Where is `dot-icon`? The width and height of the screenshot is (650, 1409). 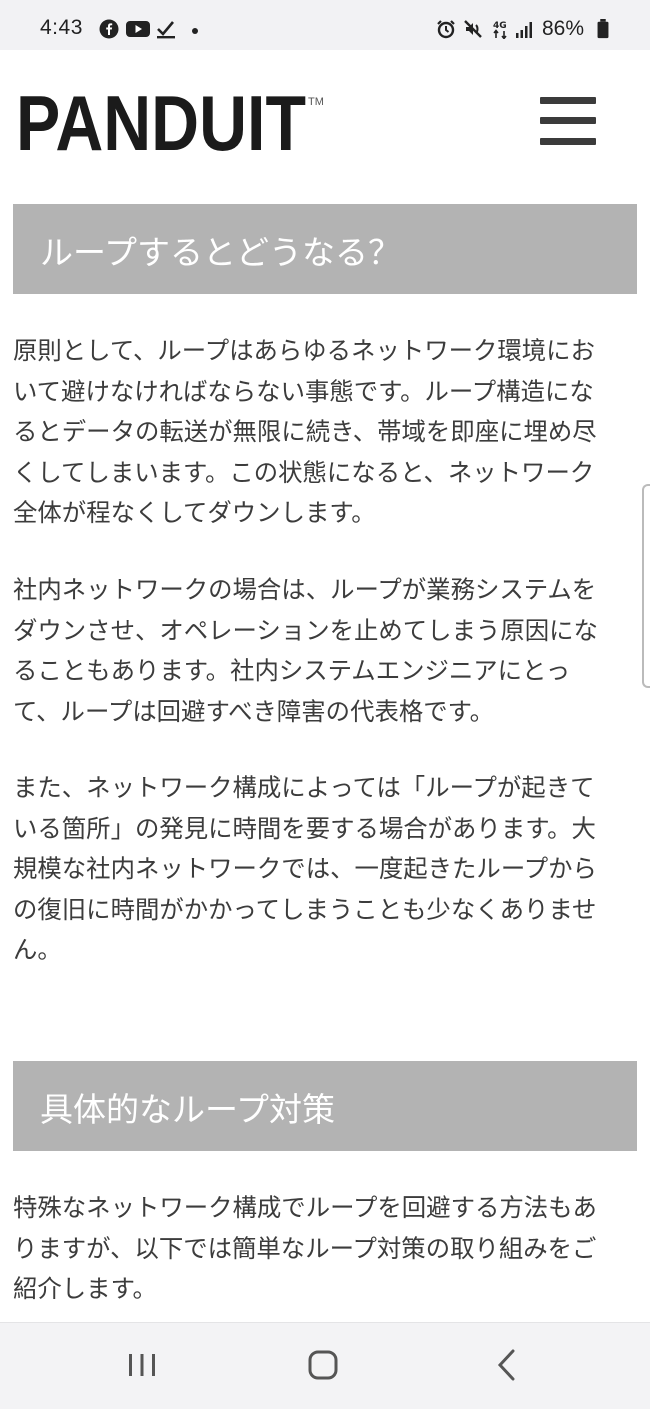 dot-icon is located at coordinates (195, 31).